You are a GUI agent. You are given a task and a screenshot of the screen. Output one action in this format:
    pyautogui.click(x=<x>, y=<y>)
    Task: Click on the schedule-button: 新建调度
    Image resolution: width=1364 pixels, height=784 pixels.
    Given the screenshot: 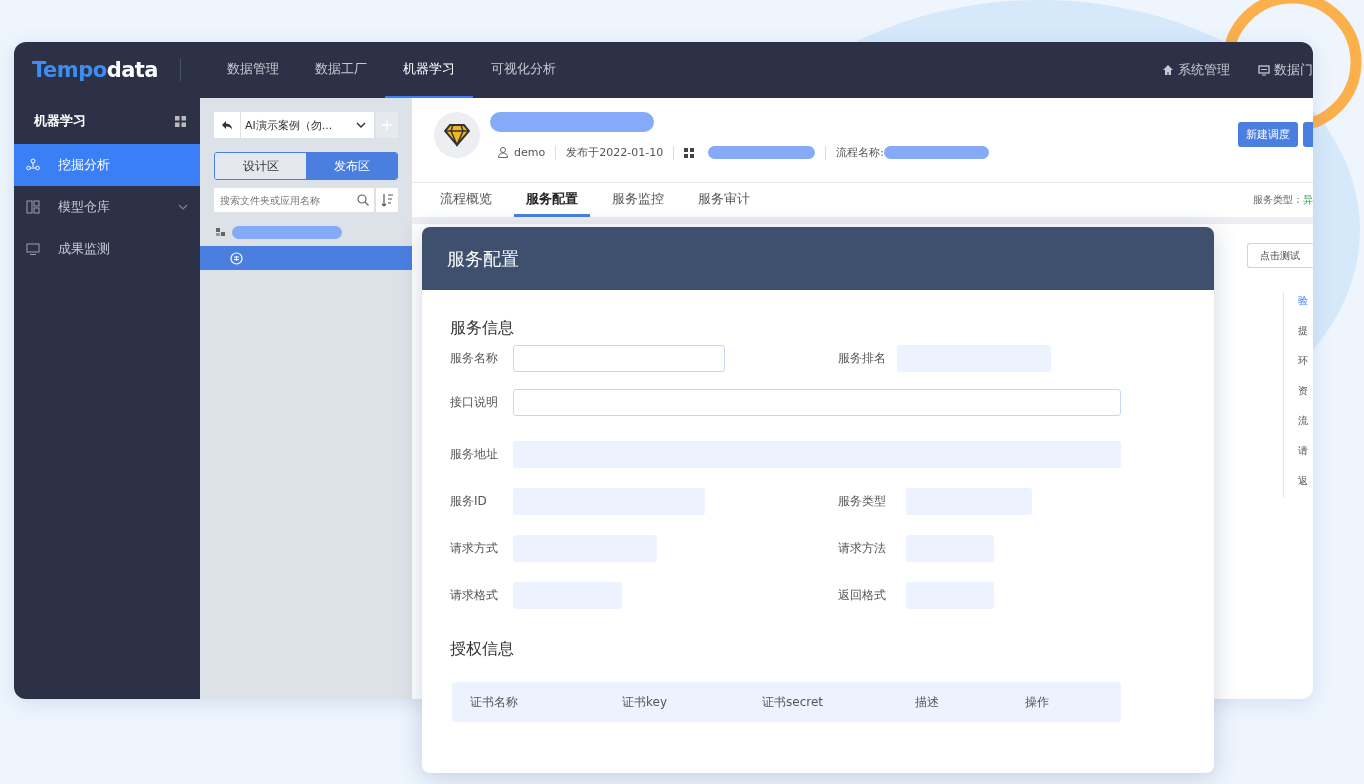 What is the action you would take?
    pyautogui.click(x=1268, y=134)
    